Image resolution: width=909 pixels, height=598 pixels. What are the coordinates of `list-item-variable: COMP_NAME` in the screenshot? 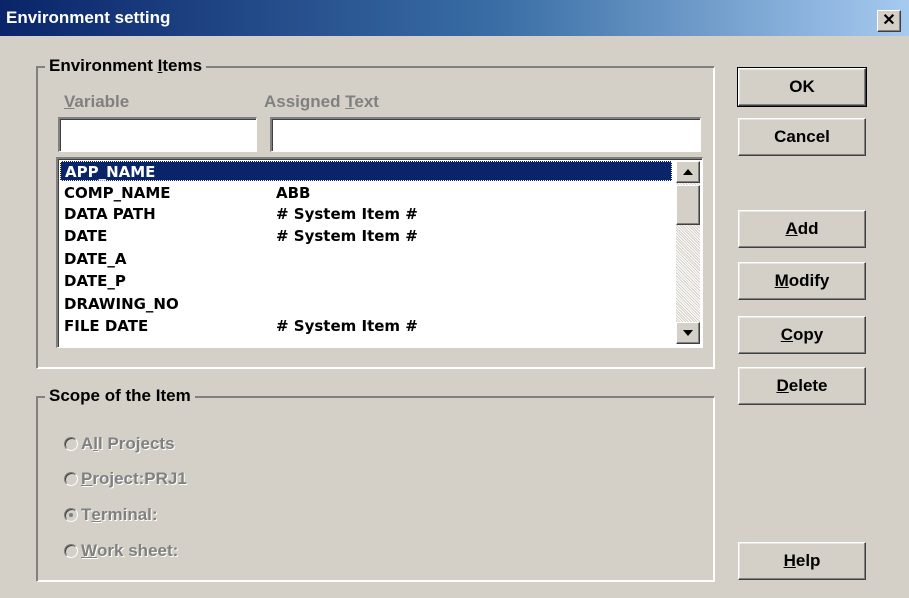 It's located at (117, 193).